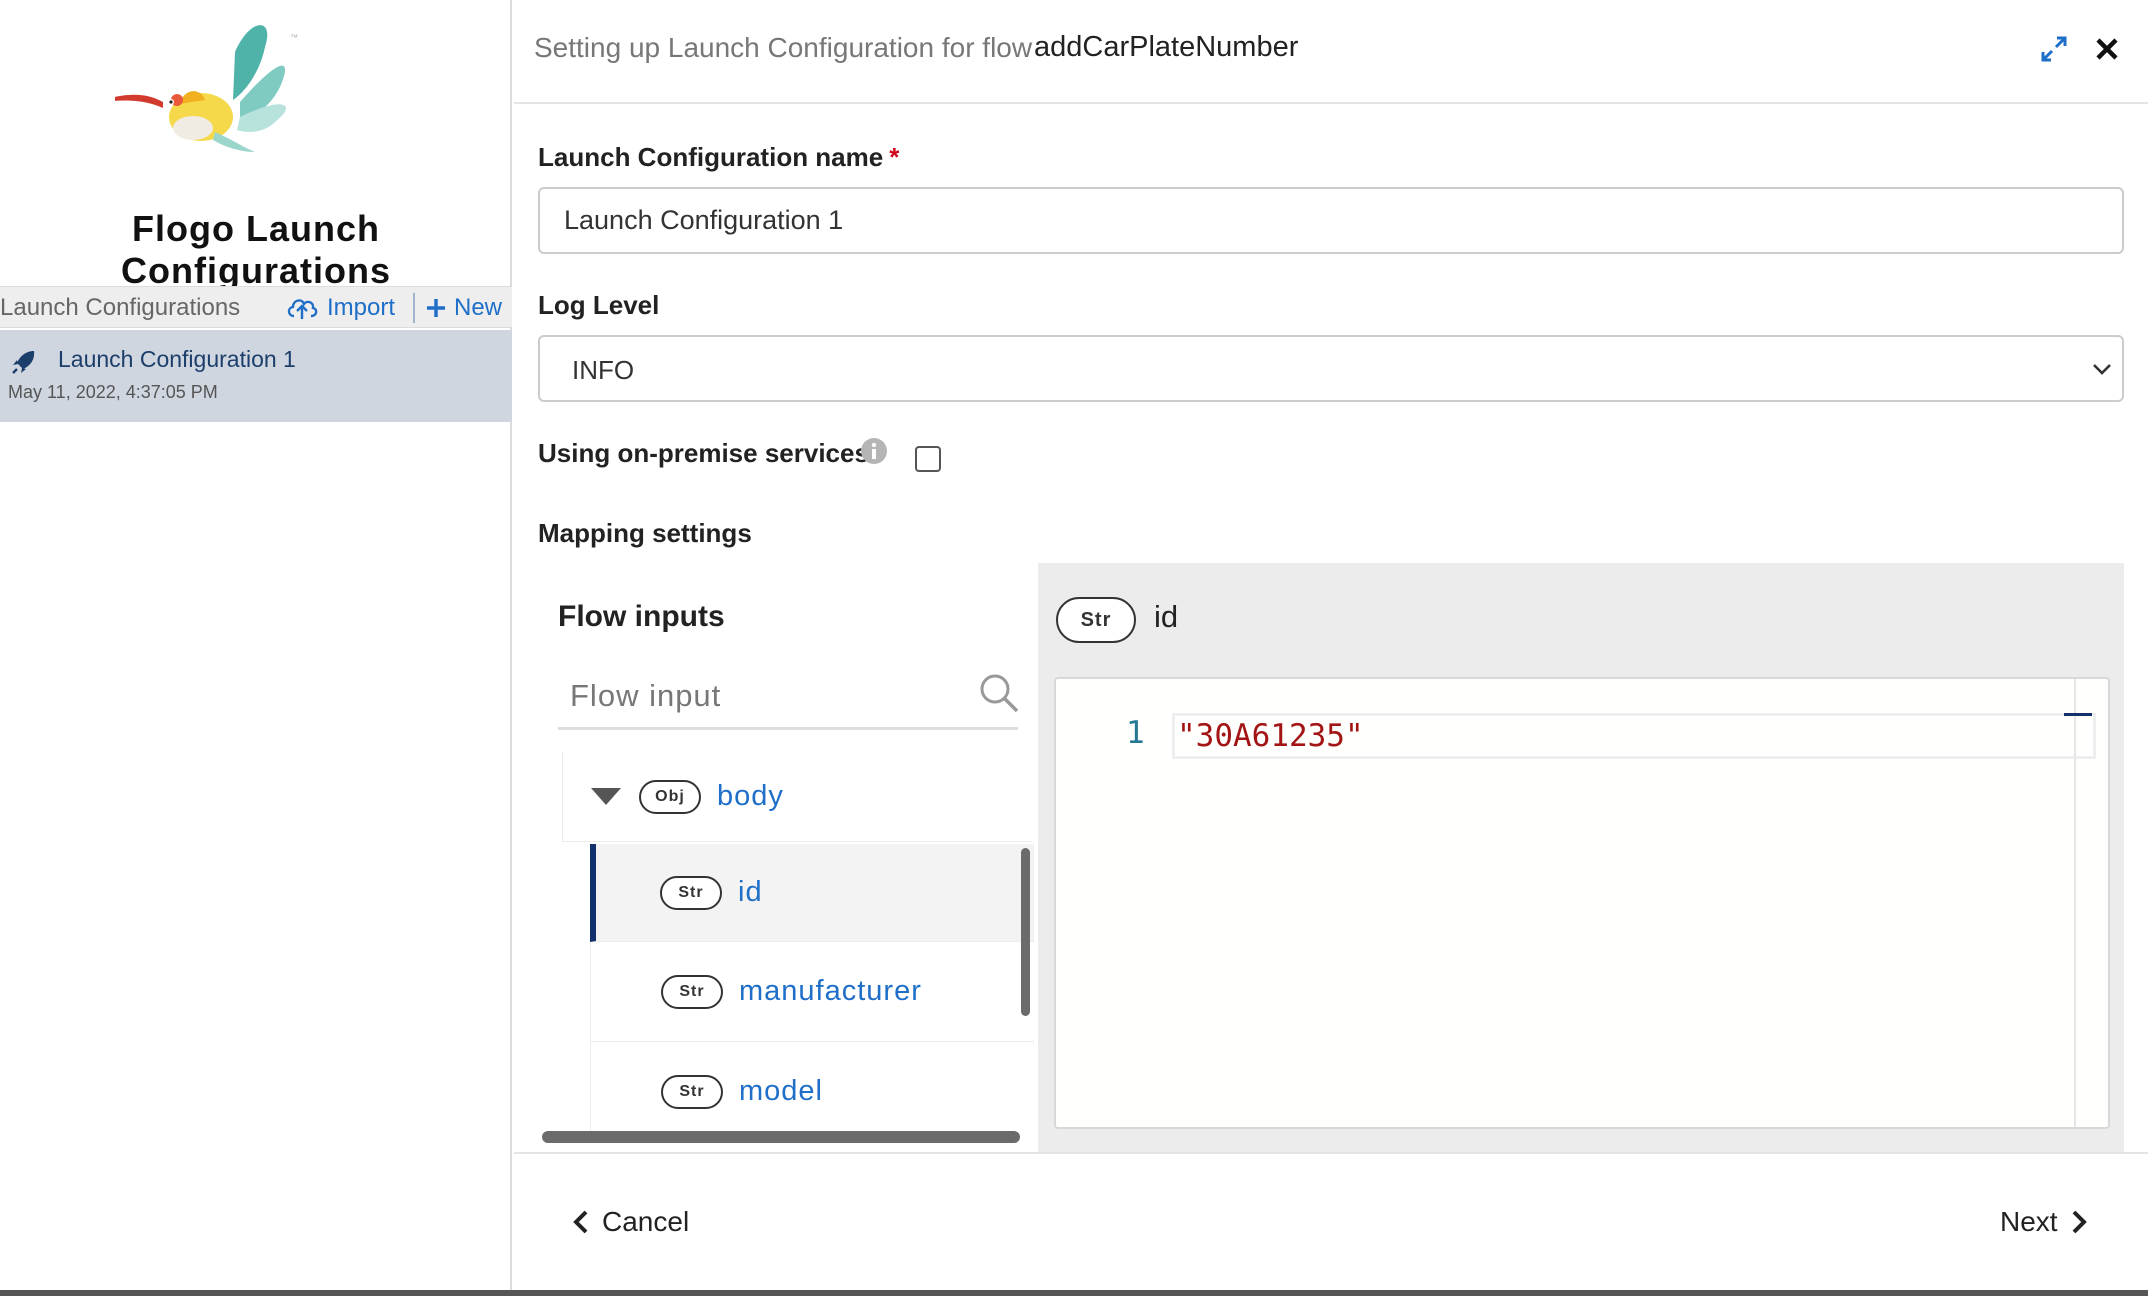 The height and width of the screenshot is (1296, 2148). What do you see at coordinates (999, 693) in the screenshot?
I see `search-icon` at bounding box center [999, 693].